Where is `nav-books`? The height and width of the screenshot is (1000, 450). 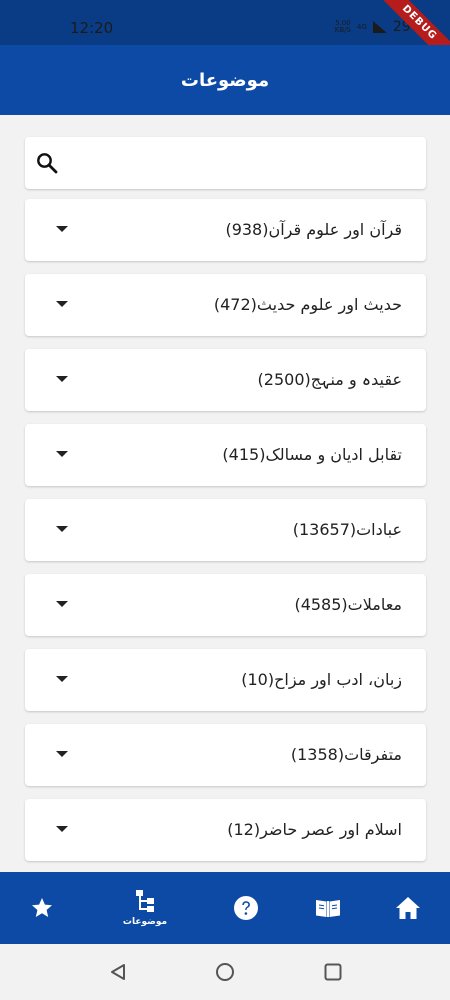 nav-books is located at coordinates (328, 908).